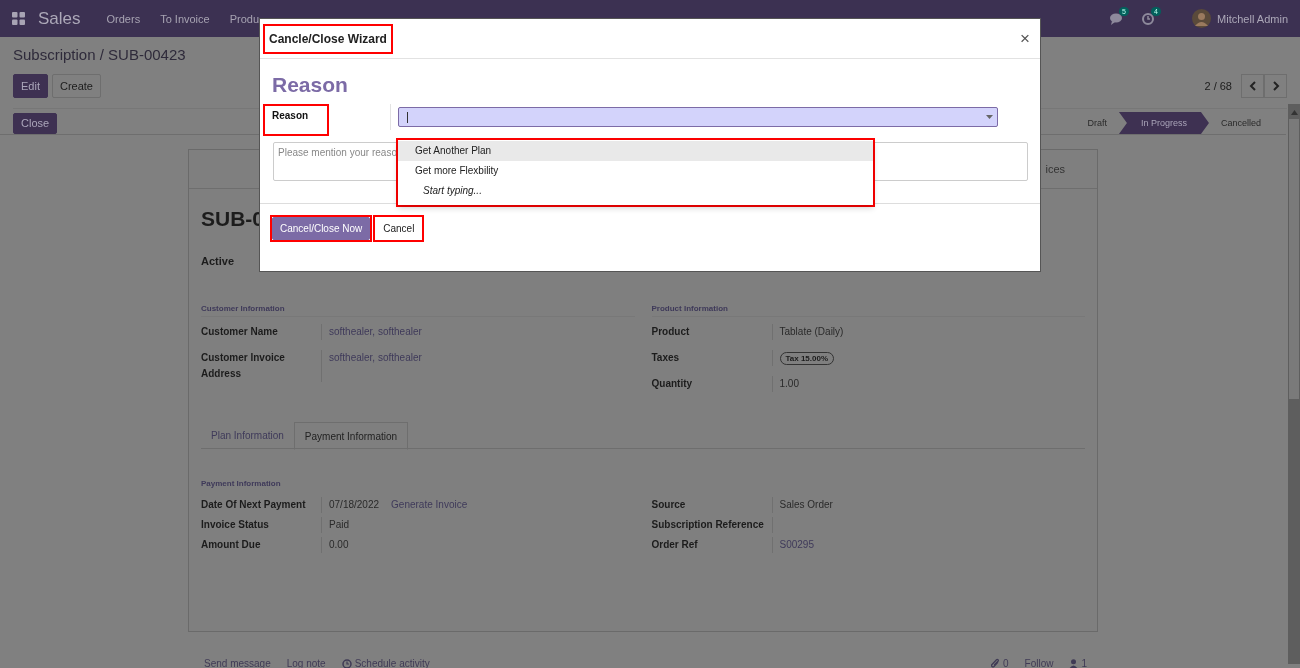  Describe the element at coordinates (806, 505) in the screenshot. I see `field-value: Sales Order` at that location.